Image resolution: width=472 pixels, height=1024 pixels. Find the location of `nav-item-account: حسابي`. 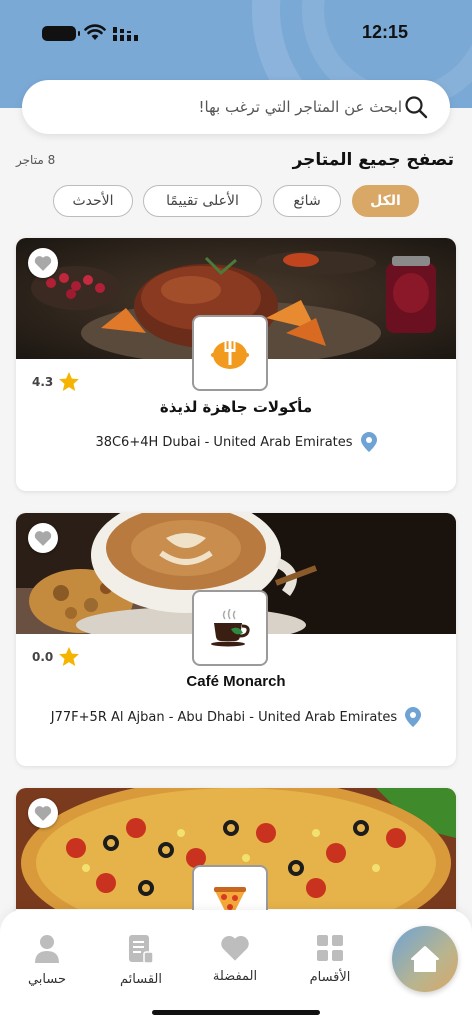

nav-item-account: حسابي is located at coordinates (47, 960).